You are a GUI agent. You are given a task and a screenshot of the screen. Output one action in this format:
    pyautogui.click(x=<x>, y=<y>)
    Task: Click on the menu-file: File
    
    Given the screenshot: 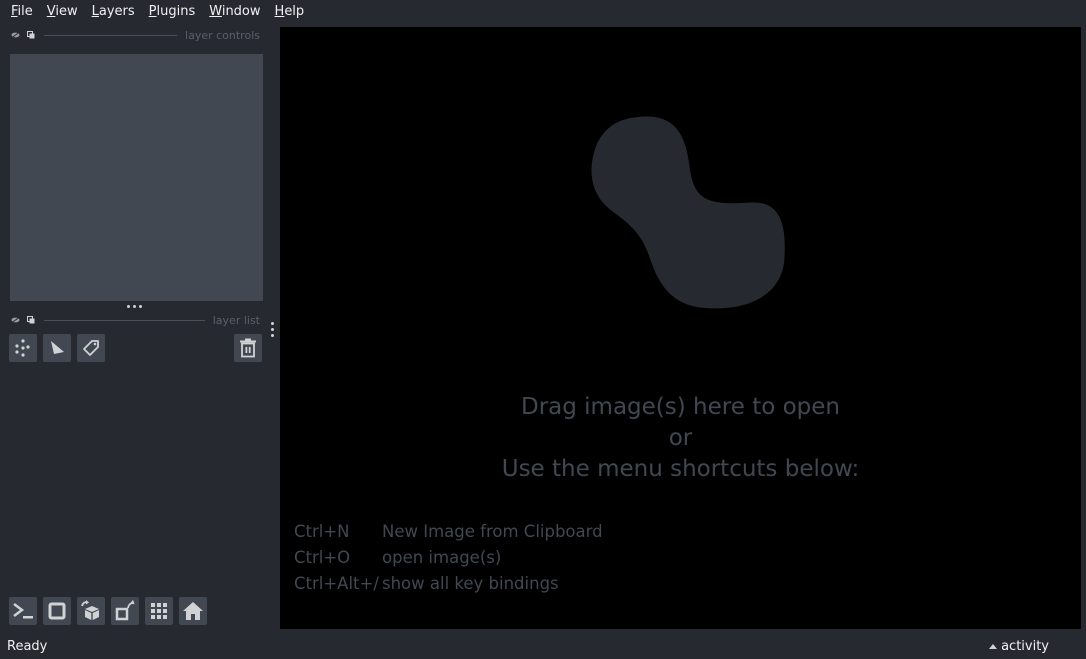 What is the action you would take?
    pyautogui.click(x=22, y=12)
    